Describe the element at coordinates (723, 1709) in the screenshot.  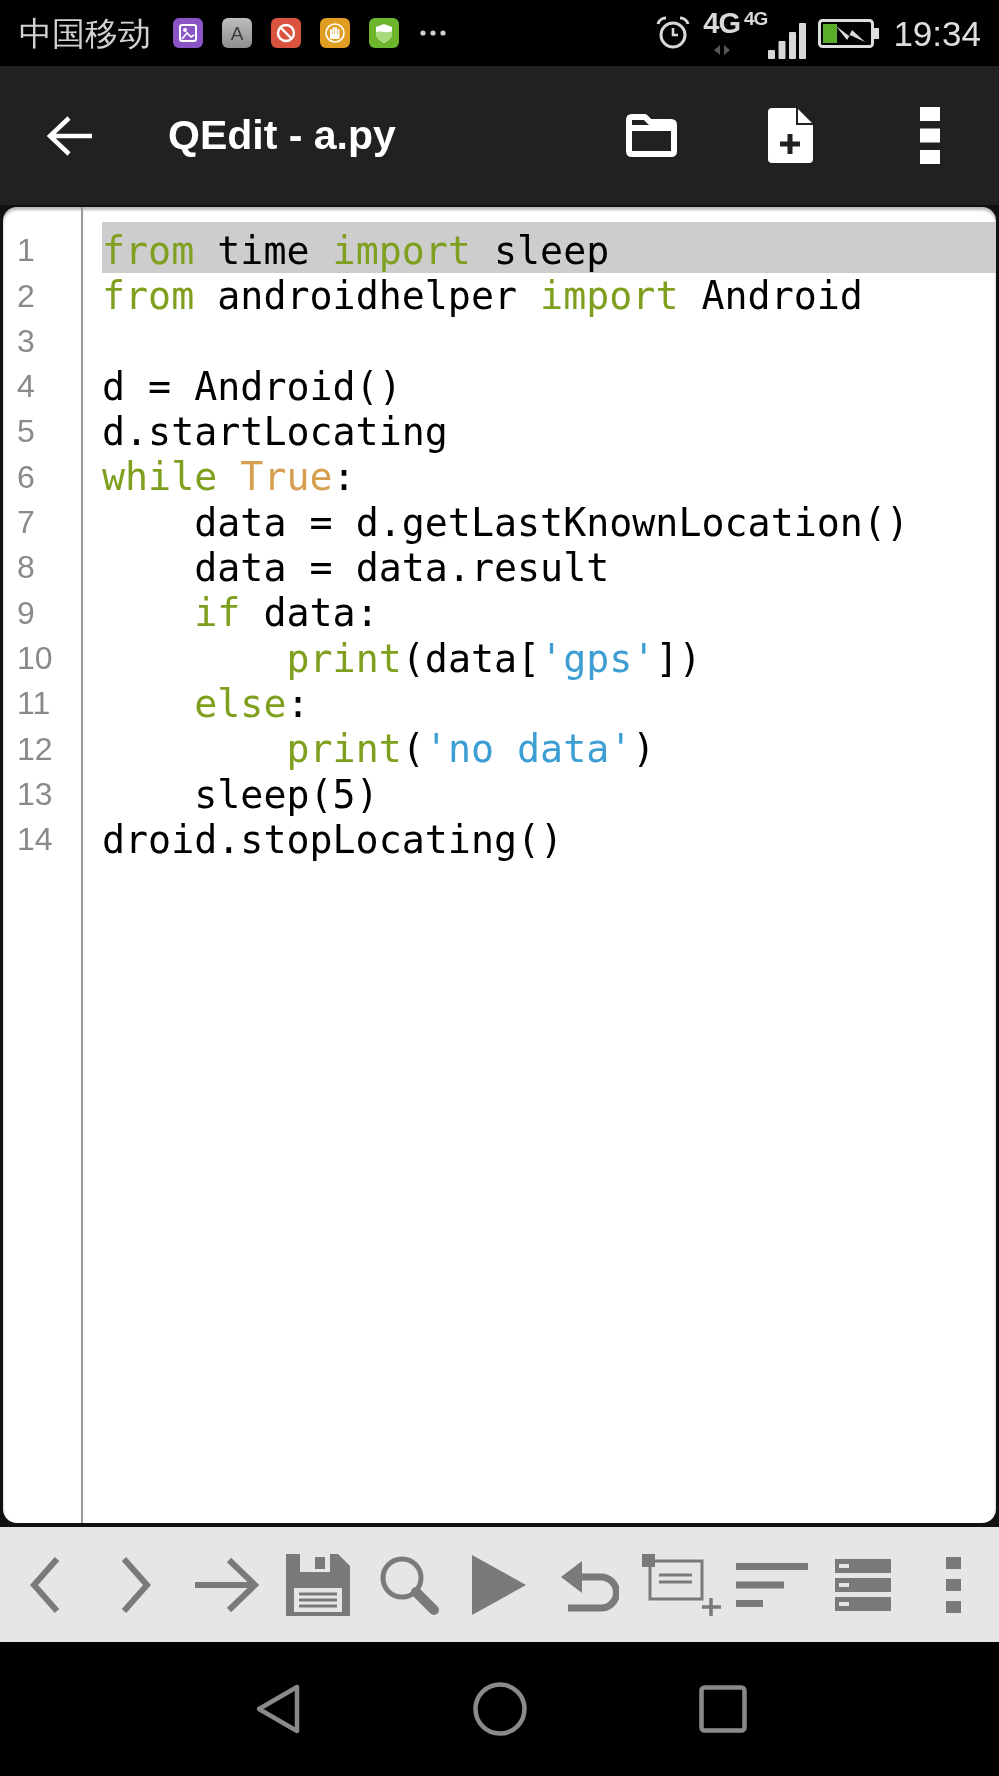
I see `recent-apps-icon` at that location.